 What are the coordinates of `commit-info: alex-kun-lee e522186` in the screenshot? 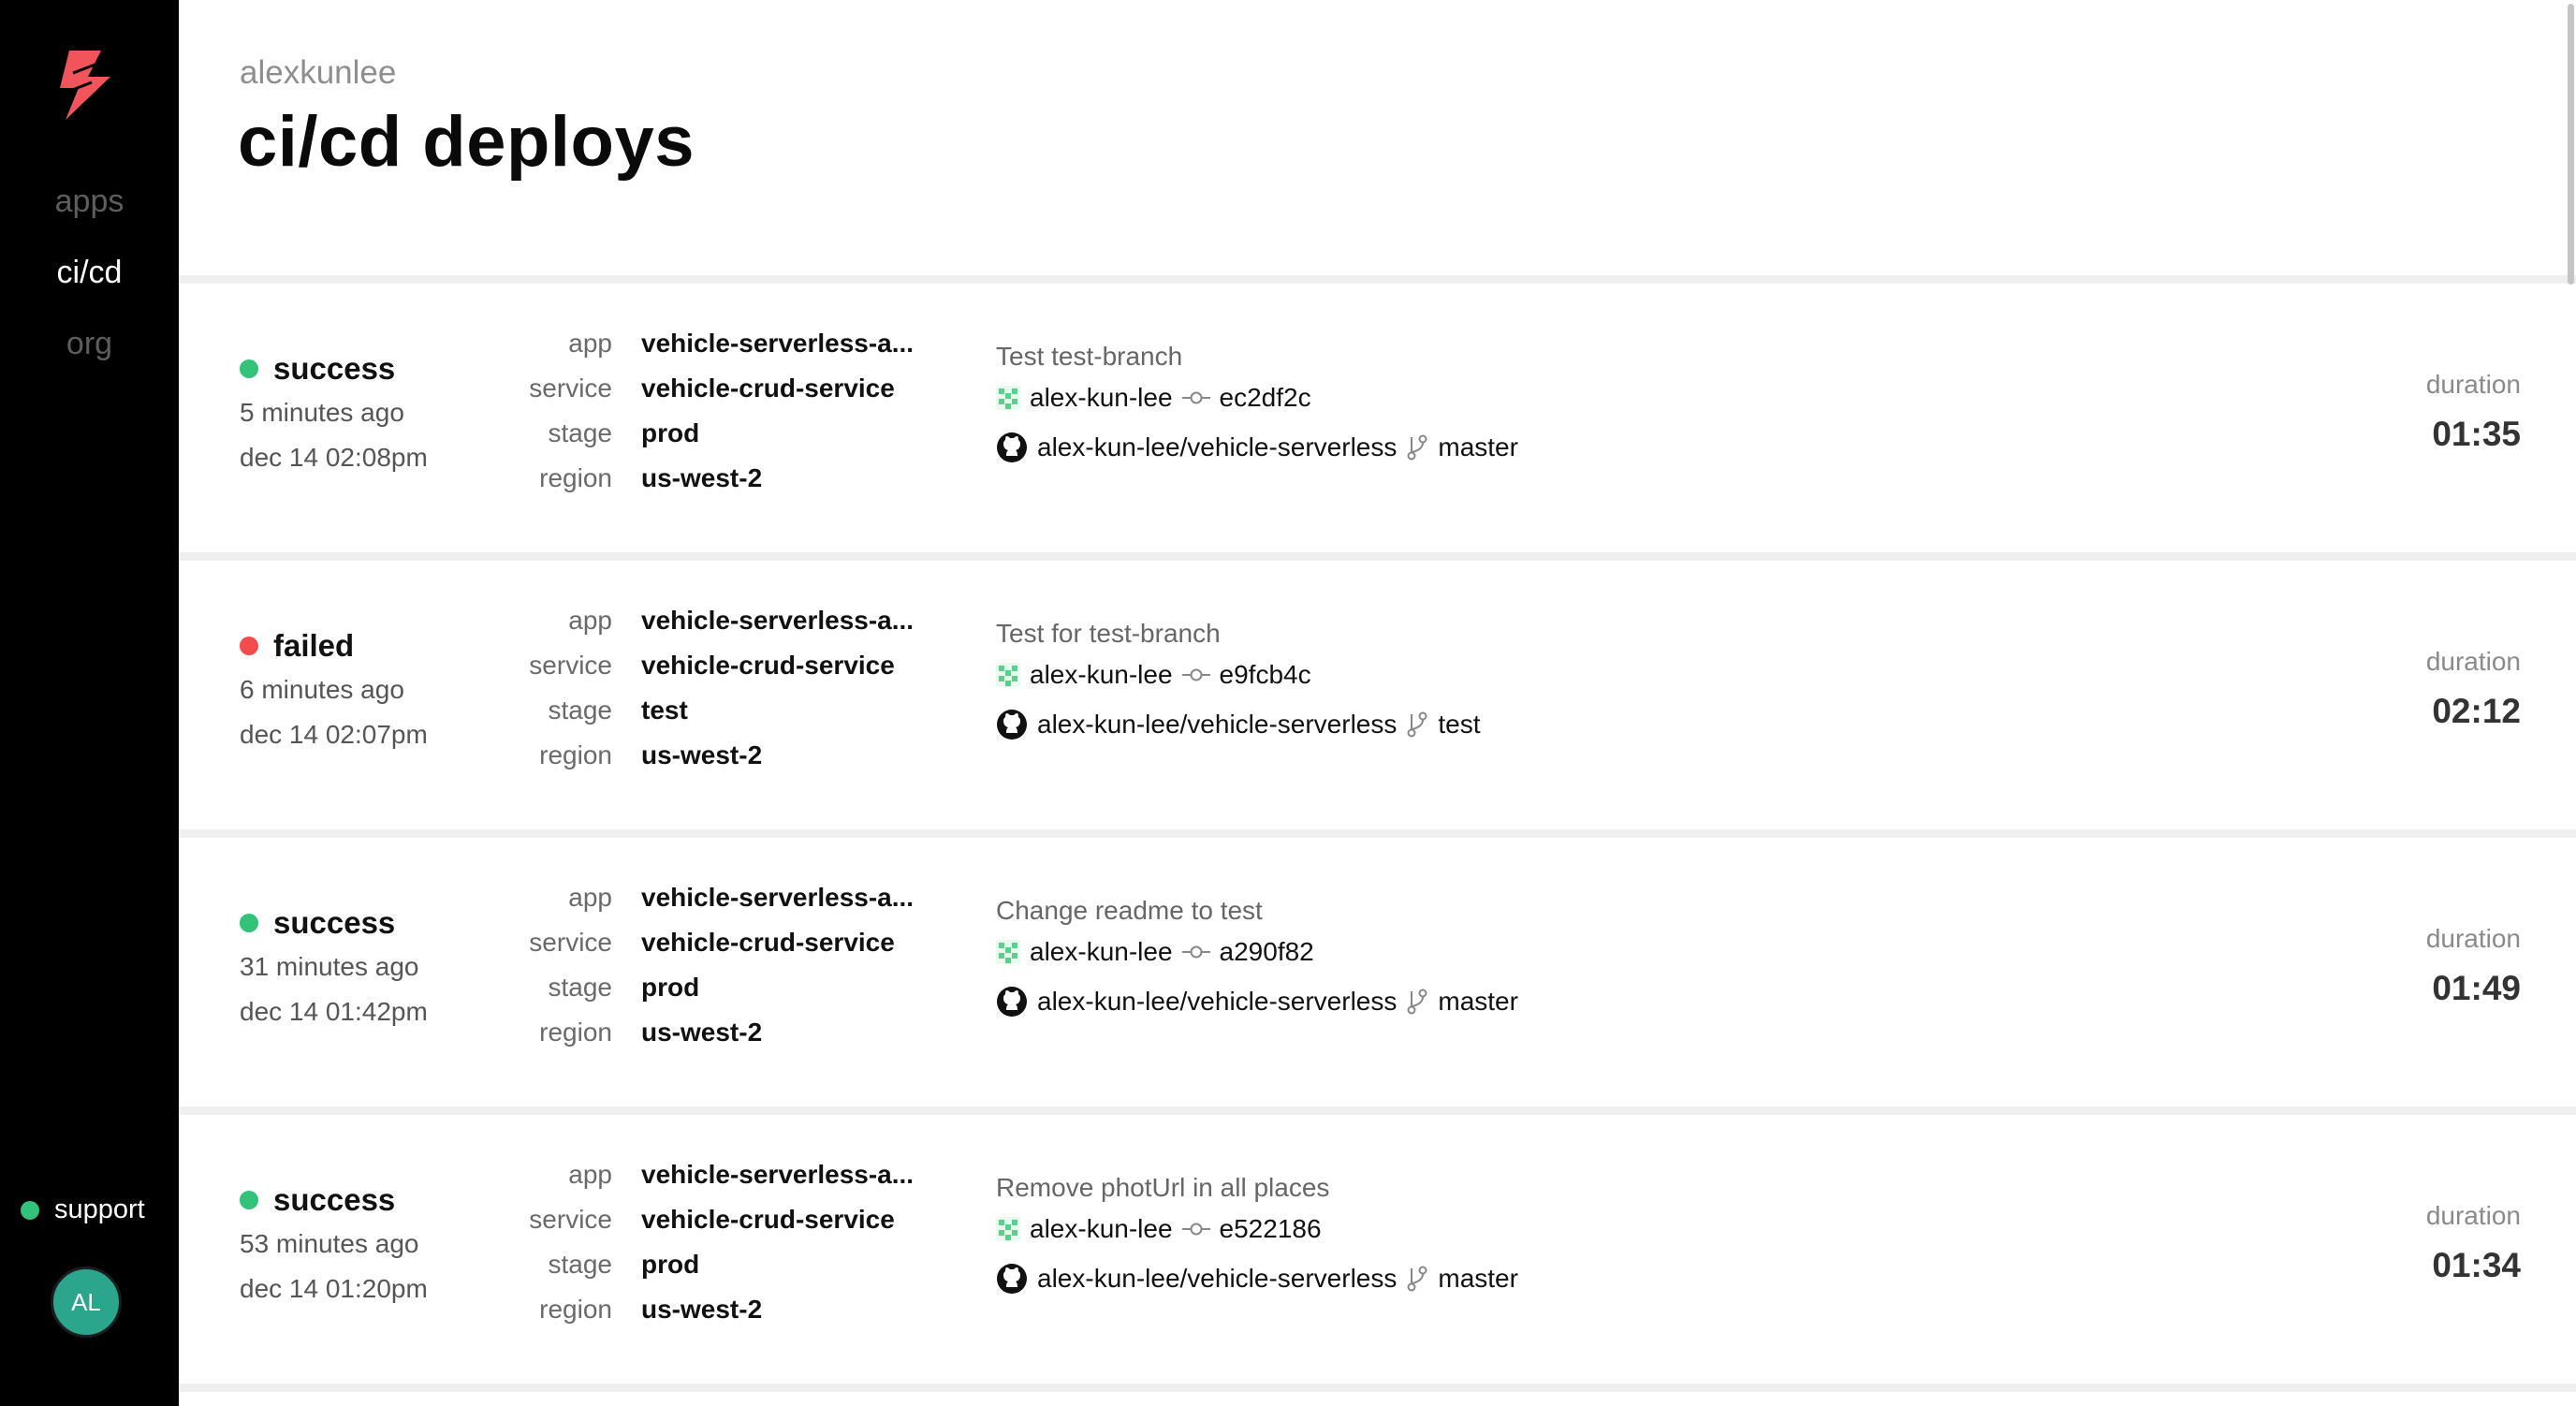 It's located at (1159, 1229).